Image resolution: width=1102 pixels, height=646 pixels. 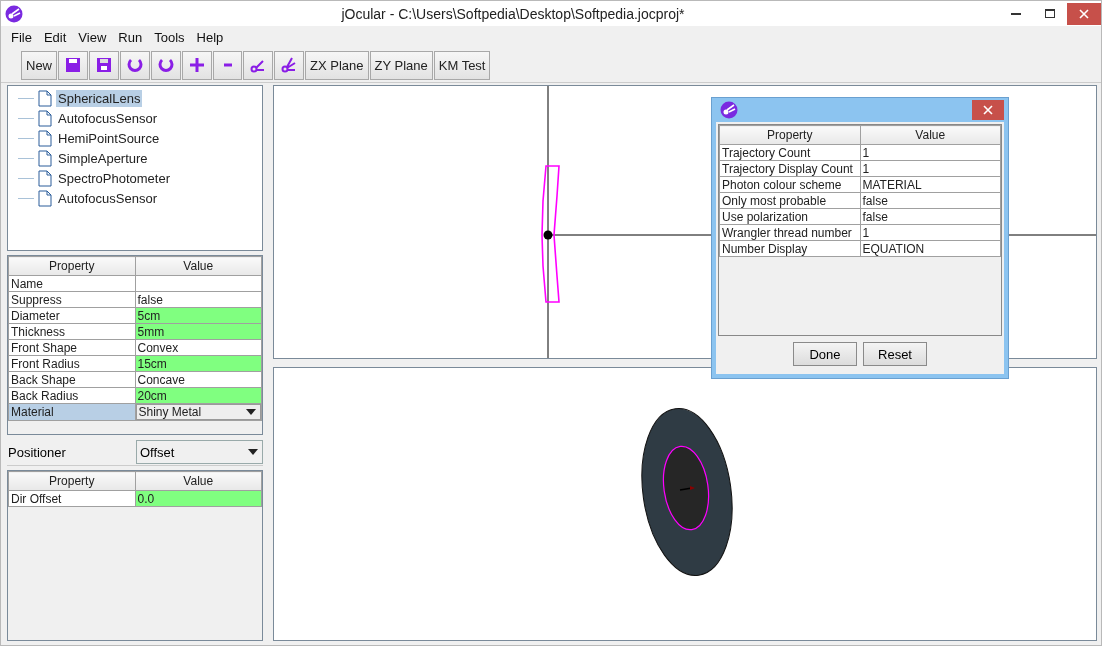 I want to click on menu-item: View, so click(x=92, y=37).